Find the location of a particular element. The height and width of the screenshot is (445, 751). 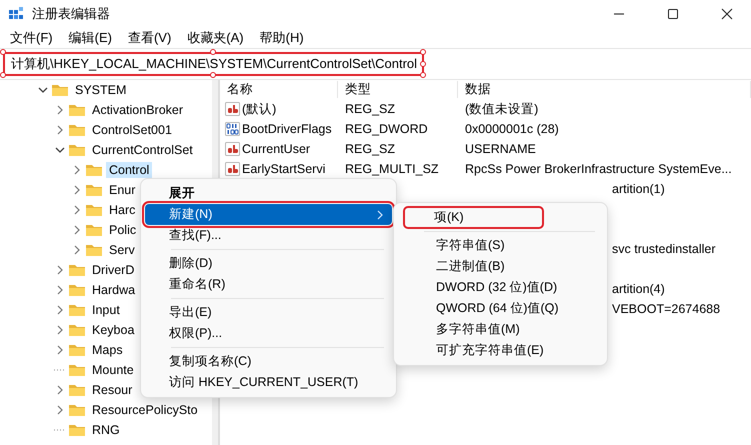

tree-item: DriverD is located at coordinates (113, 270).